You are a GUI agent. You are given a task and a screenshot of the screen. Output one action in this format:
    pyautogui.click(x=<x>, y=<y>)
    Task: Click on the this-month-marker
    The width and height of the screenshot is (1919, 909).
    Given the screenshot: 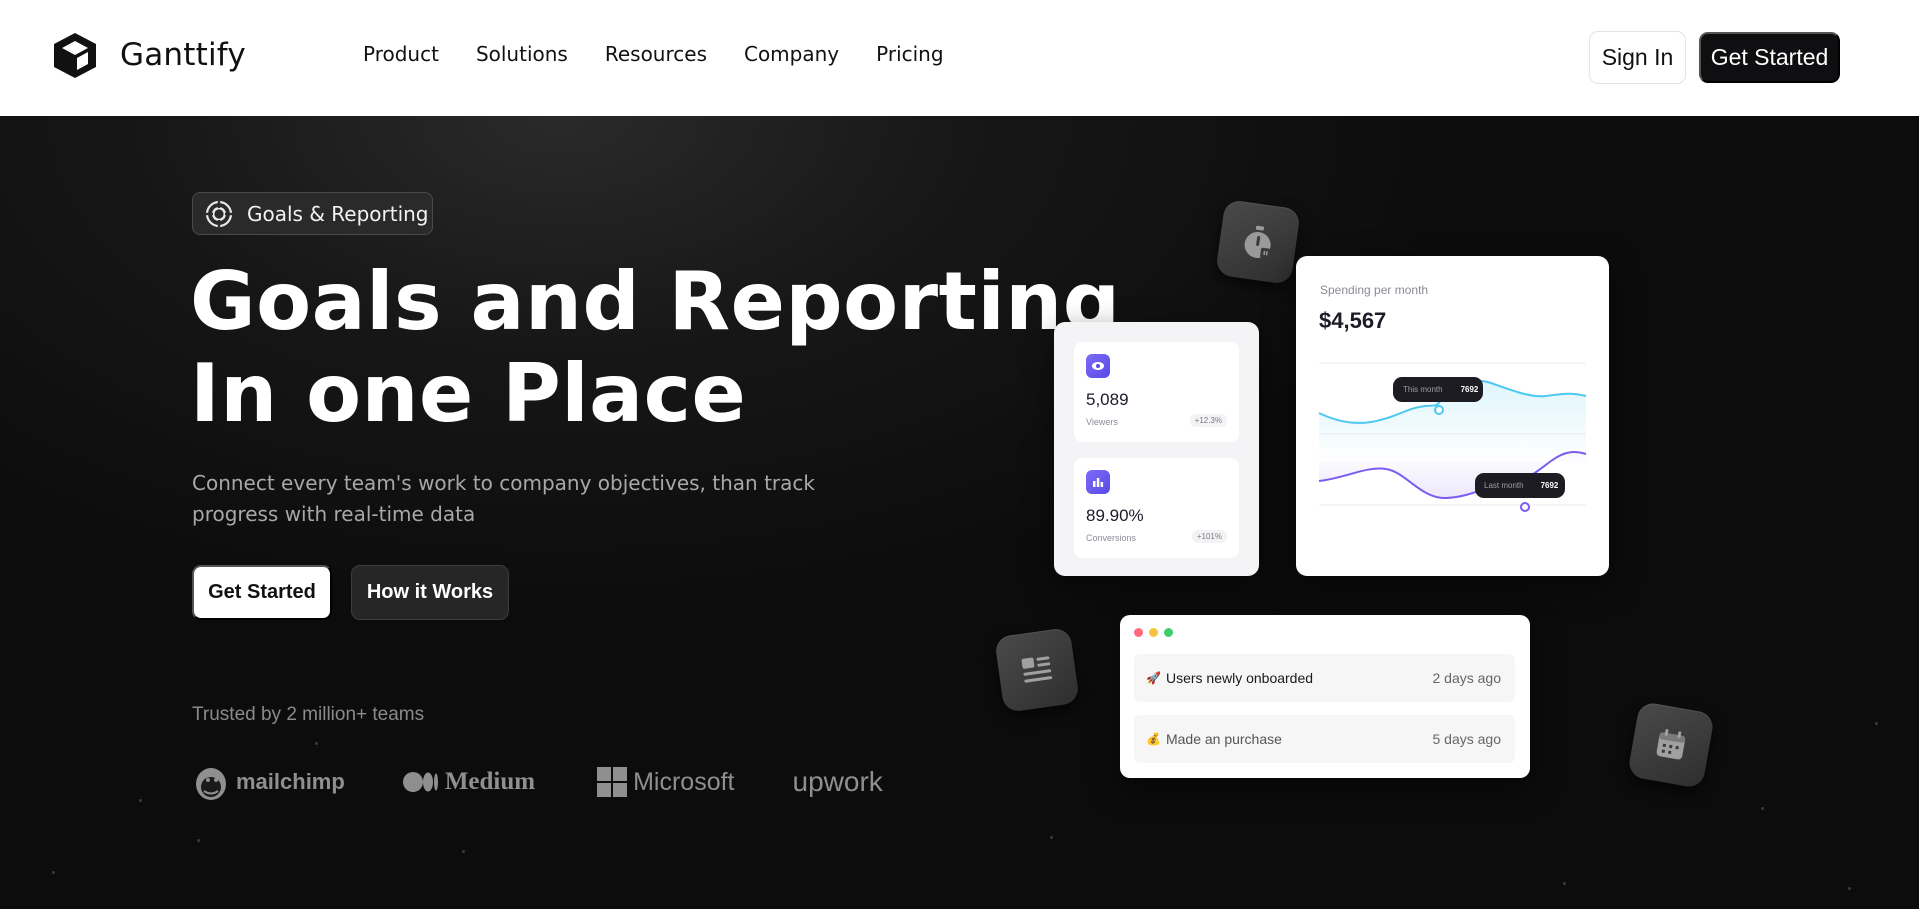 What is the action you would take?
    pyautogui.click(x=1439, y=410)
    